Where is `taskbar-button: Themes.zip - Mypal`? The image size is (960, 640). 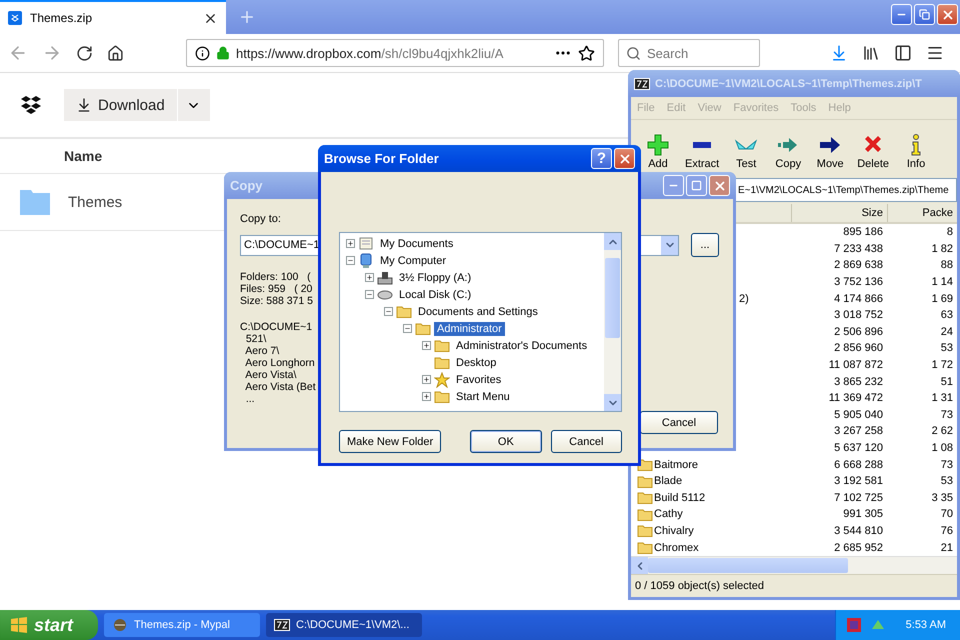 taskbar-button: Themes.zip - Mypal is located at coordinates (182, 625).